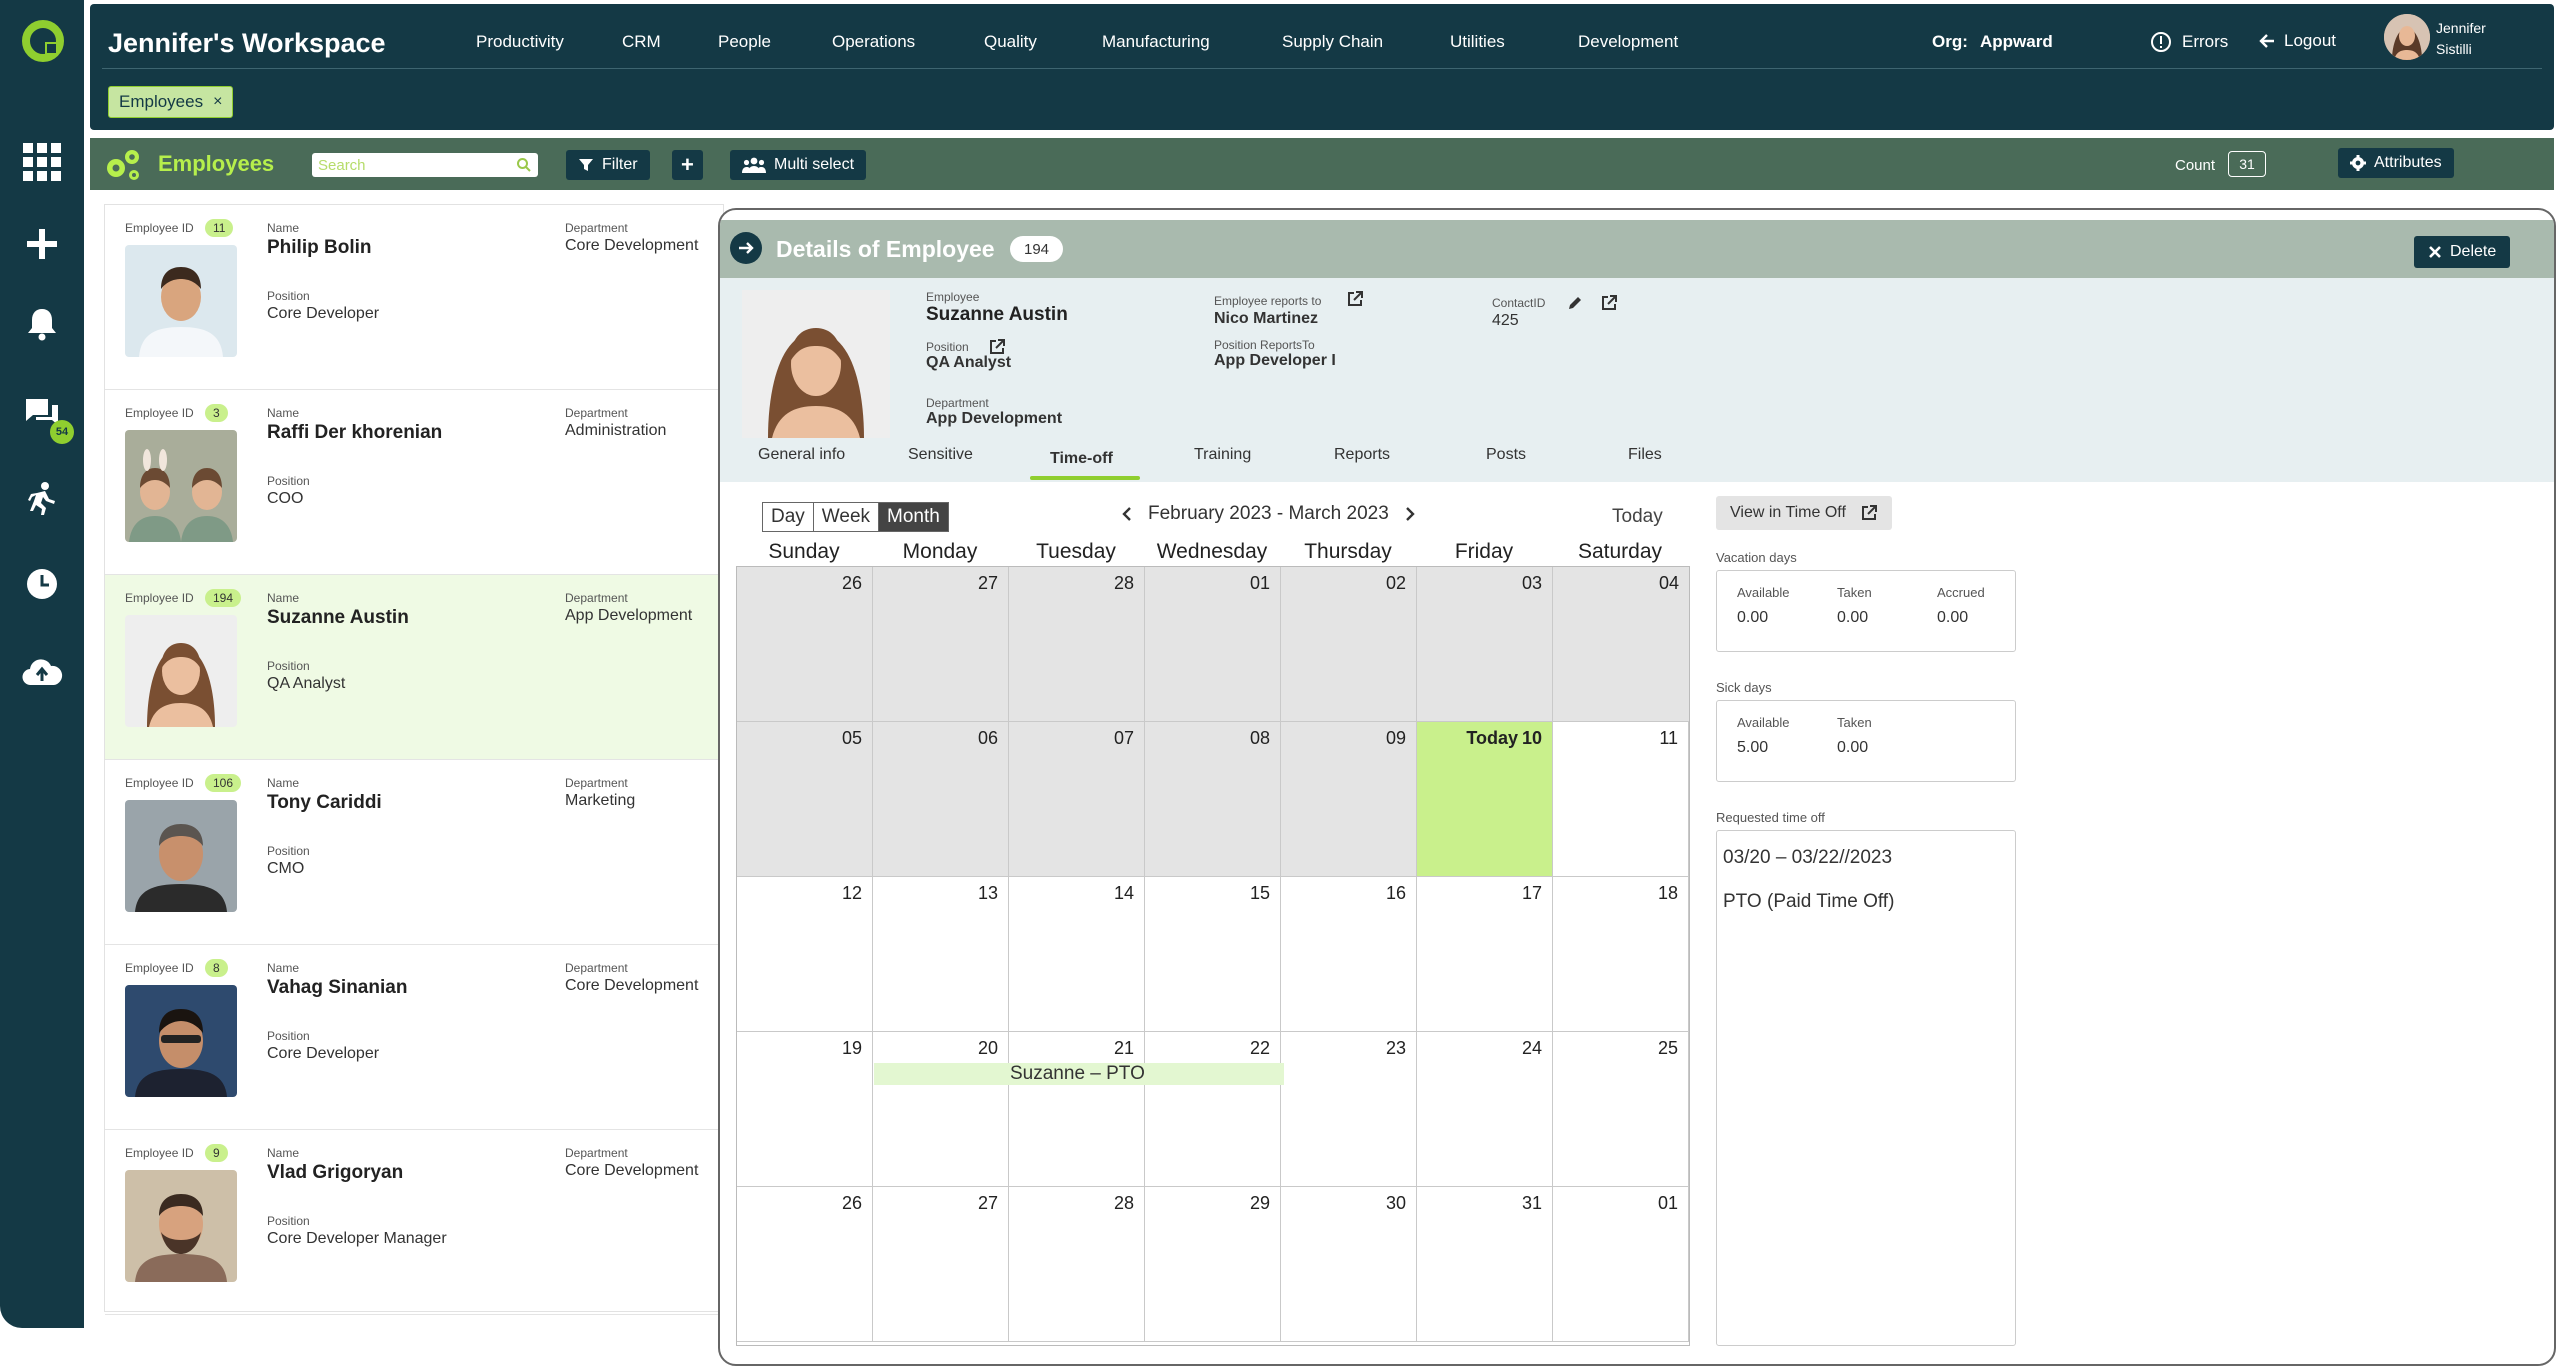 The height and width of the screenshot is (1369, 2560). Describe the element at coordinates (520, 42) in the screenshot. I see `nav-productivity: Productivity` at that location.